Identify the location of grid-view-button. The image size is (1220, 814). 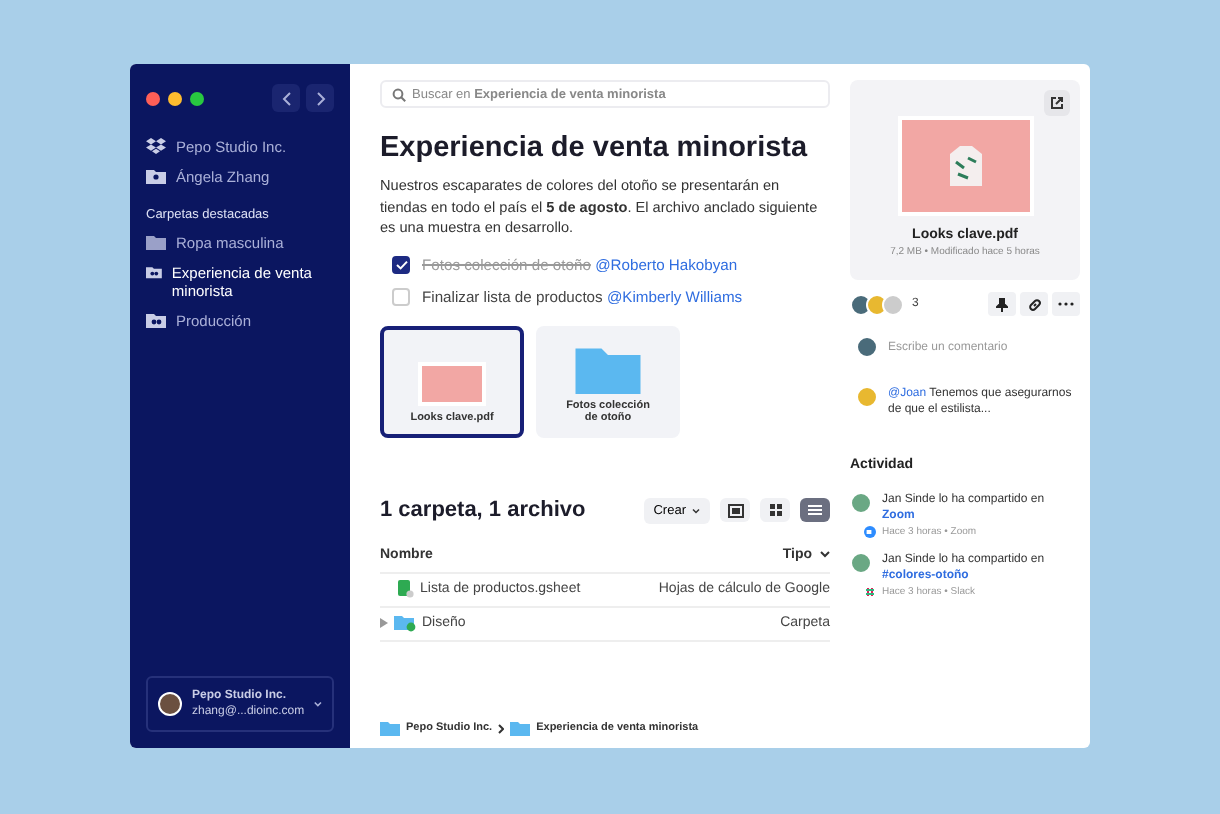
(775, 510).